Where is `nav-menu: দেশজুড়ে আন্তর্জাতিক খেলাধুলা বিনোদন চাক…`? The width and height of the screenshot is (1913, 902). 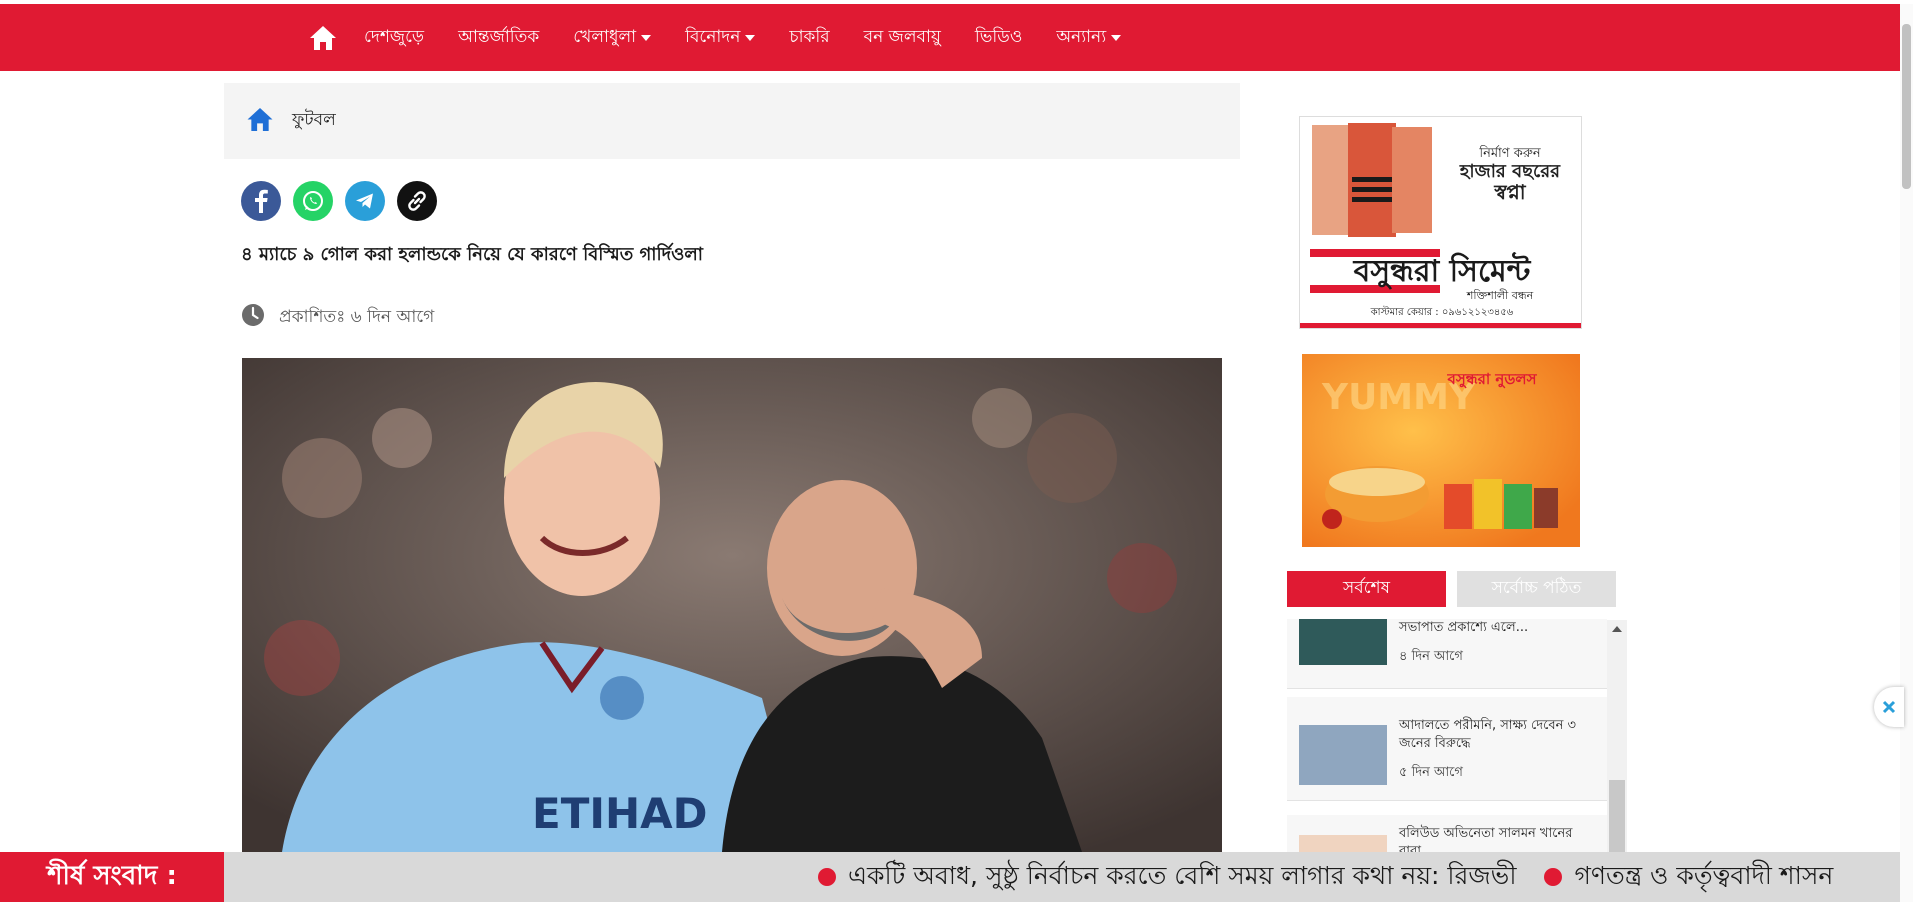
nav-menu: দেশজুড়ে আন্তর্জাতিক খেলাধুলা বিনোদন চাক… is located at coordinates (731, 37).